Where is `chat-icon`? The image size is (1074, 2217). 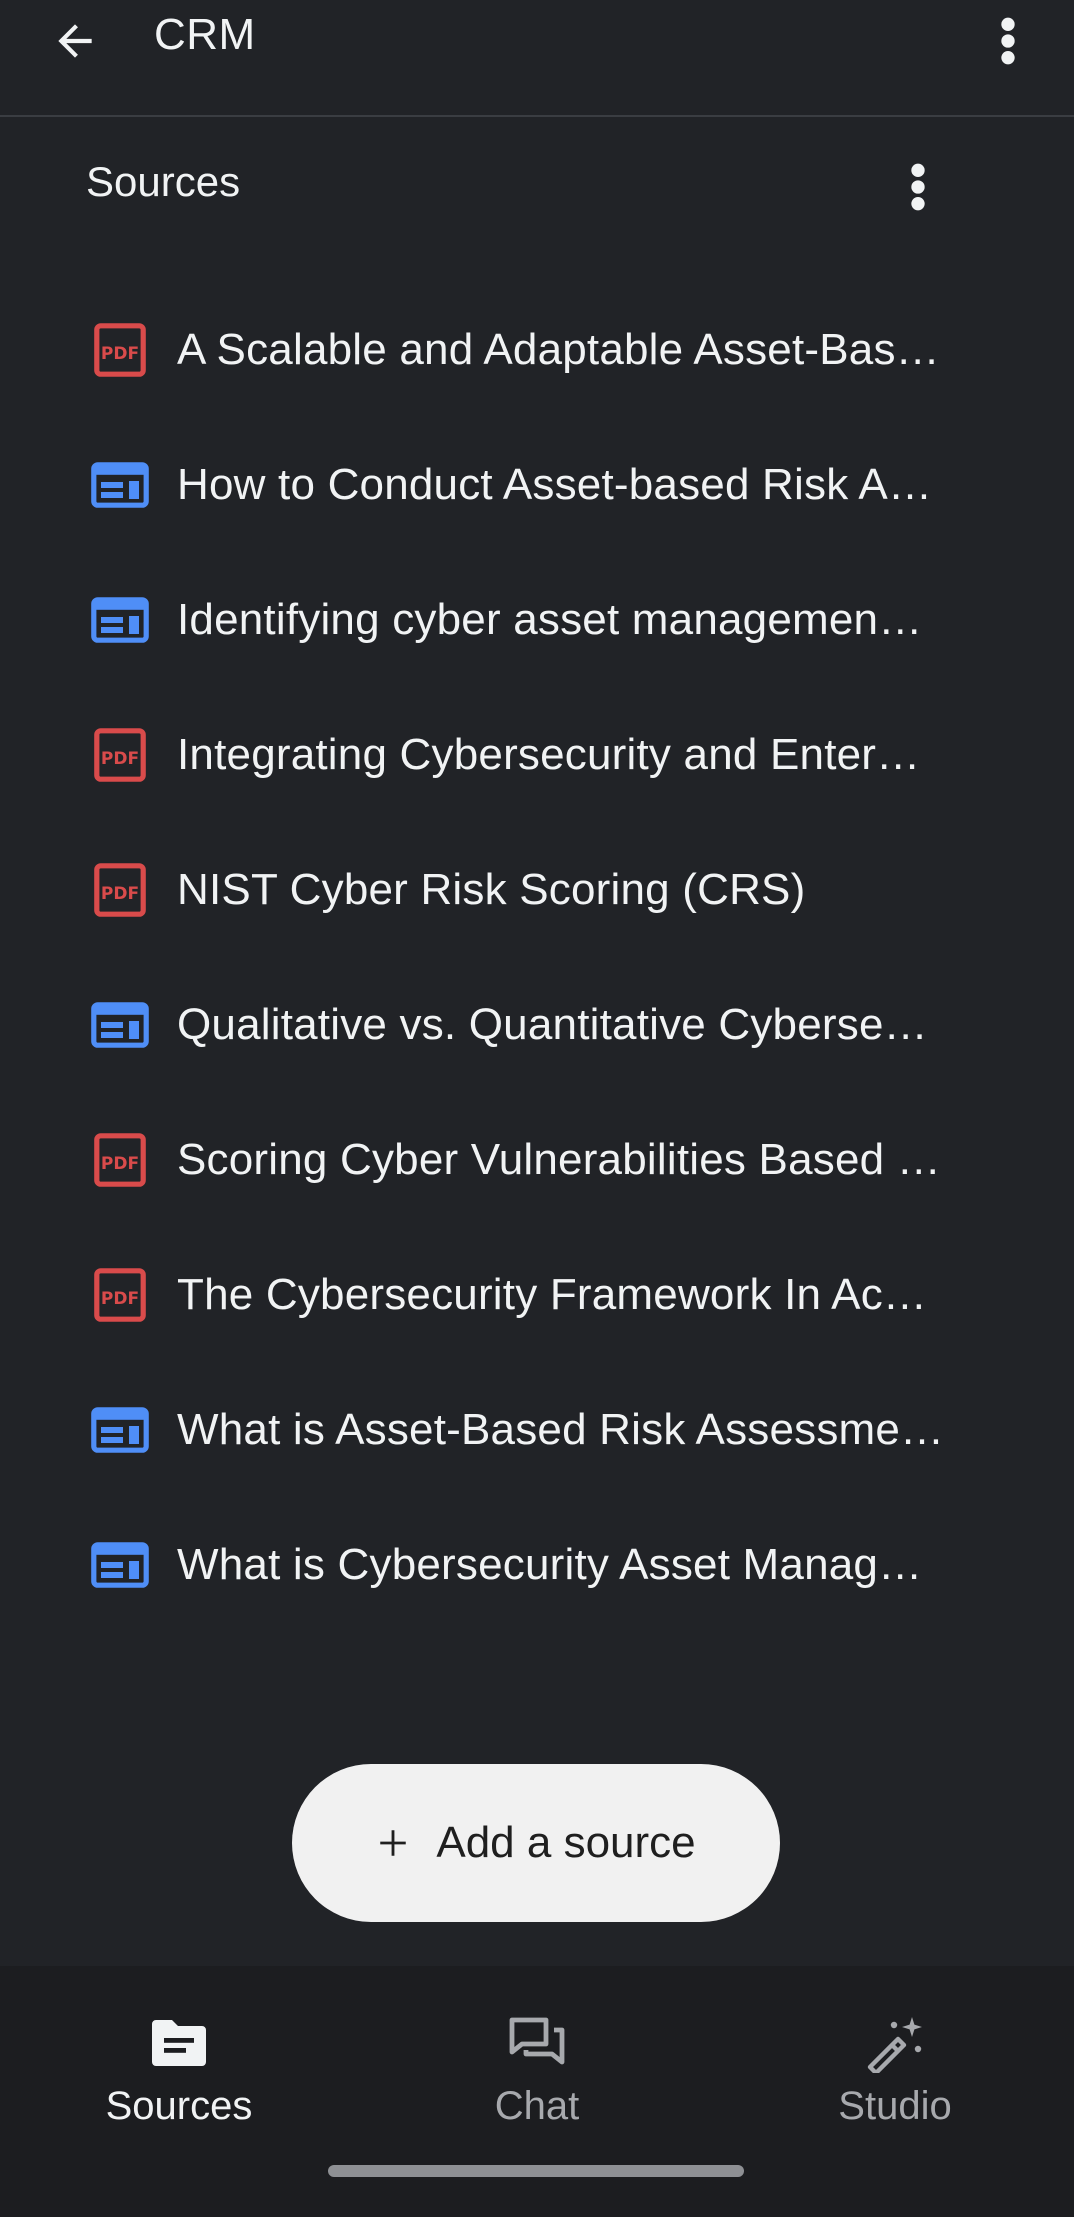 chat-icon is located at coordinates (537, 2043).